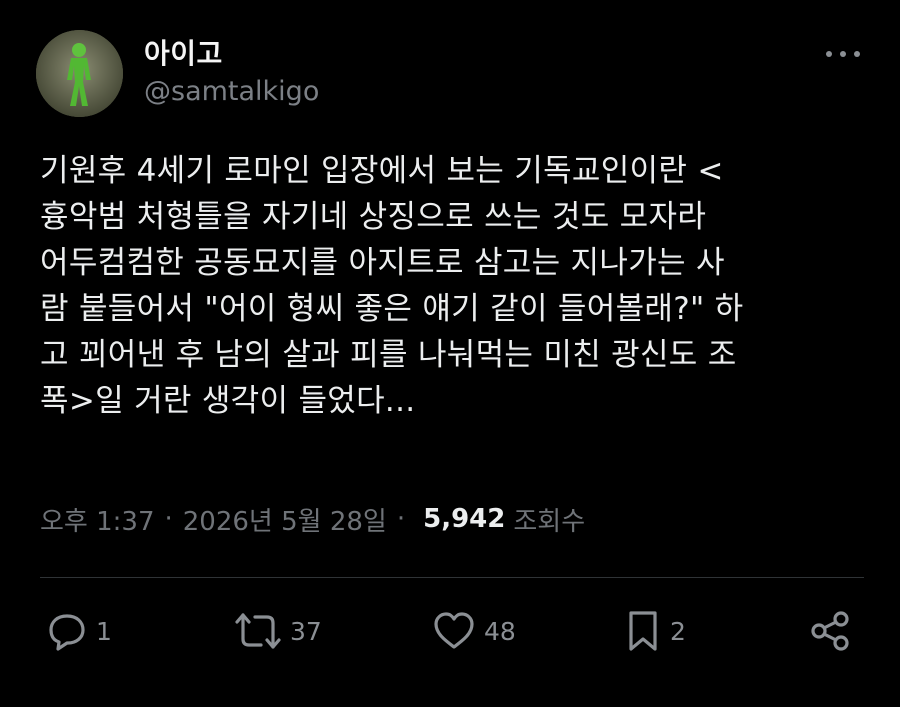 The width and height of the screenshot is (900, 707). I want to click on reply-count: 1, so click(104, 631).